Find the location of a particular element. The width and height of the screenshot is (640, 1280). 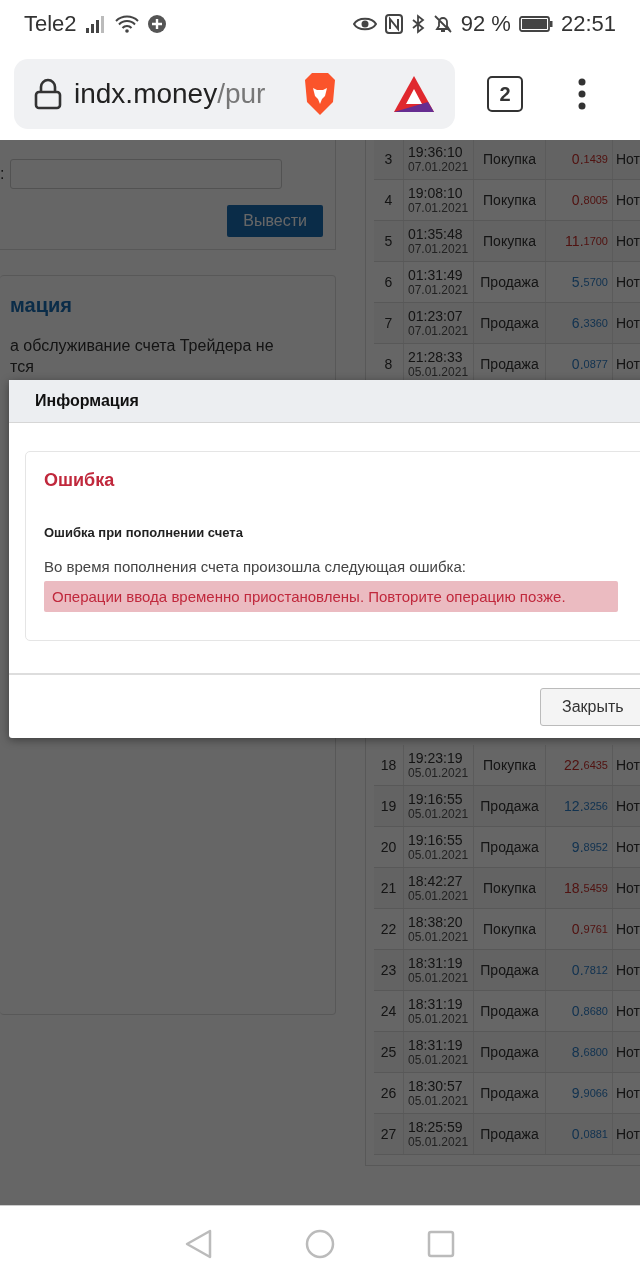

amount-cell: 6.3360 is located at coordinates (579, 323).